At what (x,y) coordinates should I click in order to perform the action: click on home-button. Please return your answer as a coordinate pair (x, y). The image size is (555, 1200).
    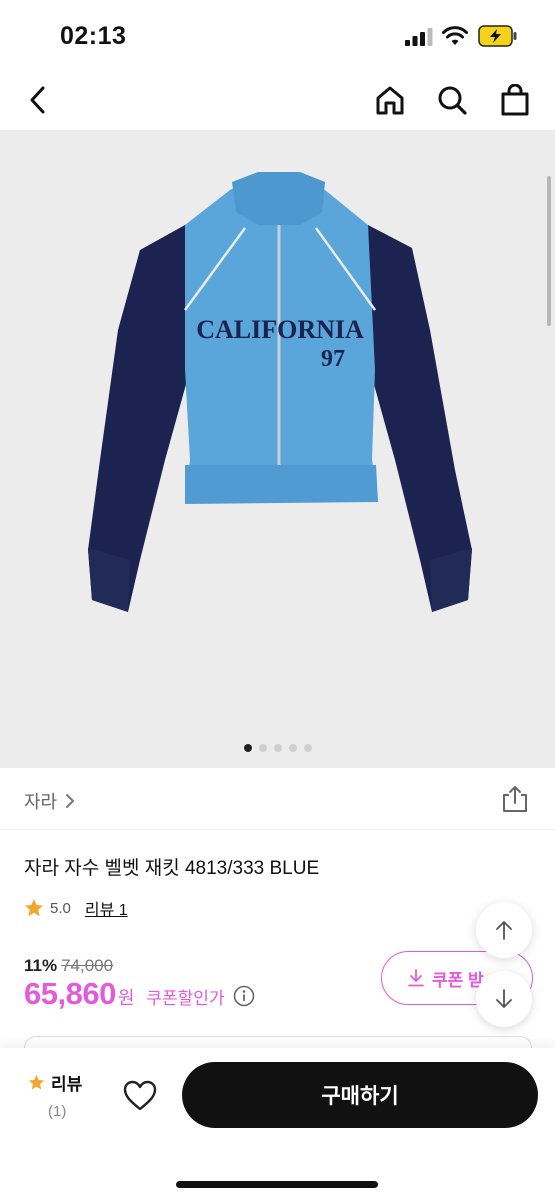
    Looking at the image, I should click on (390, 100).